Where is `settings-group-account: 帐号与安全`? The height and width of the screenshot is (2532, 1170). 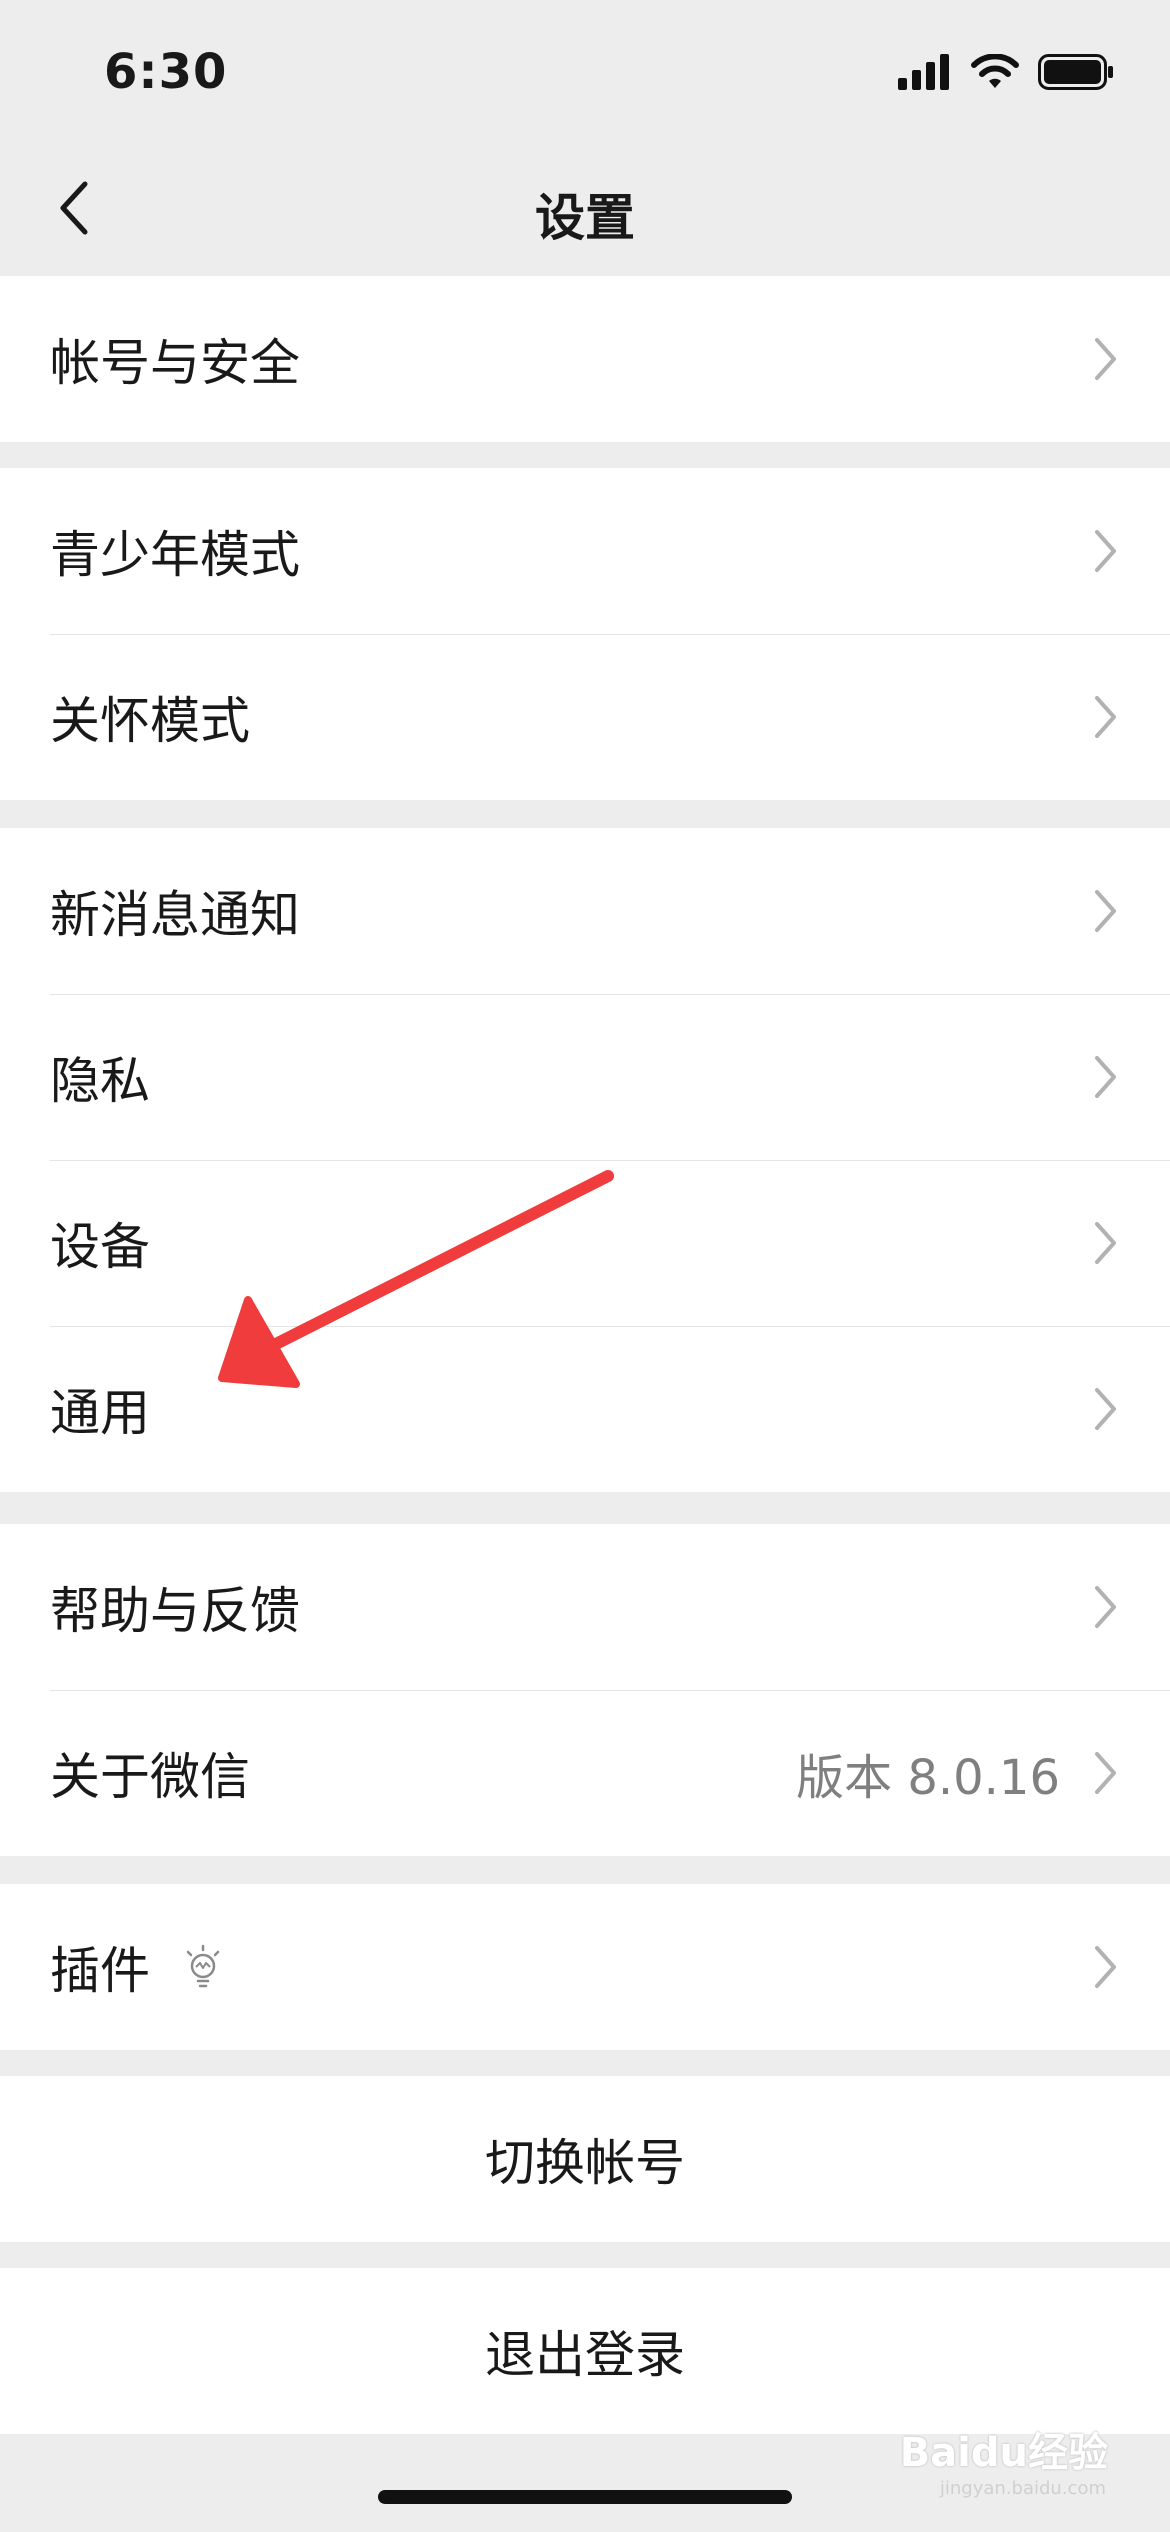 settings-group-account: 帐号与安全 is located at coordinates (585, 359).